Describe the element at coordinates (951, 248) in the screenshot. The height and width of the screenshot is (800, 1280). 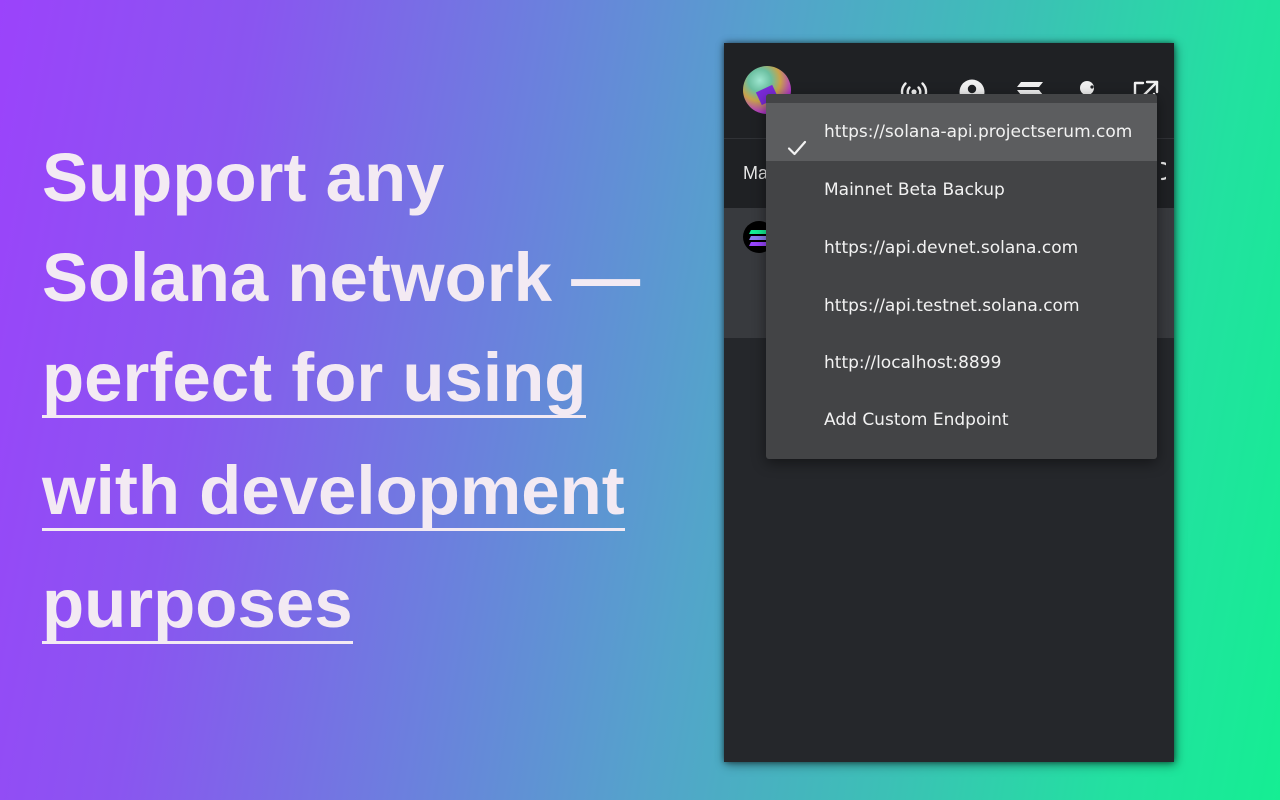
I see `menu-item-label: https://api.devnet.solana.com` at that location.